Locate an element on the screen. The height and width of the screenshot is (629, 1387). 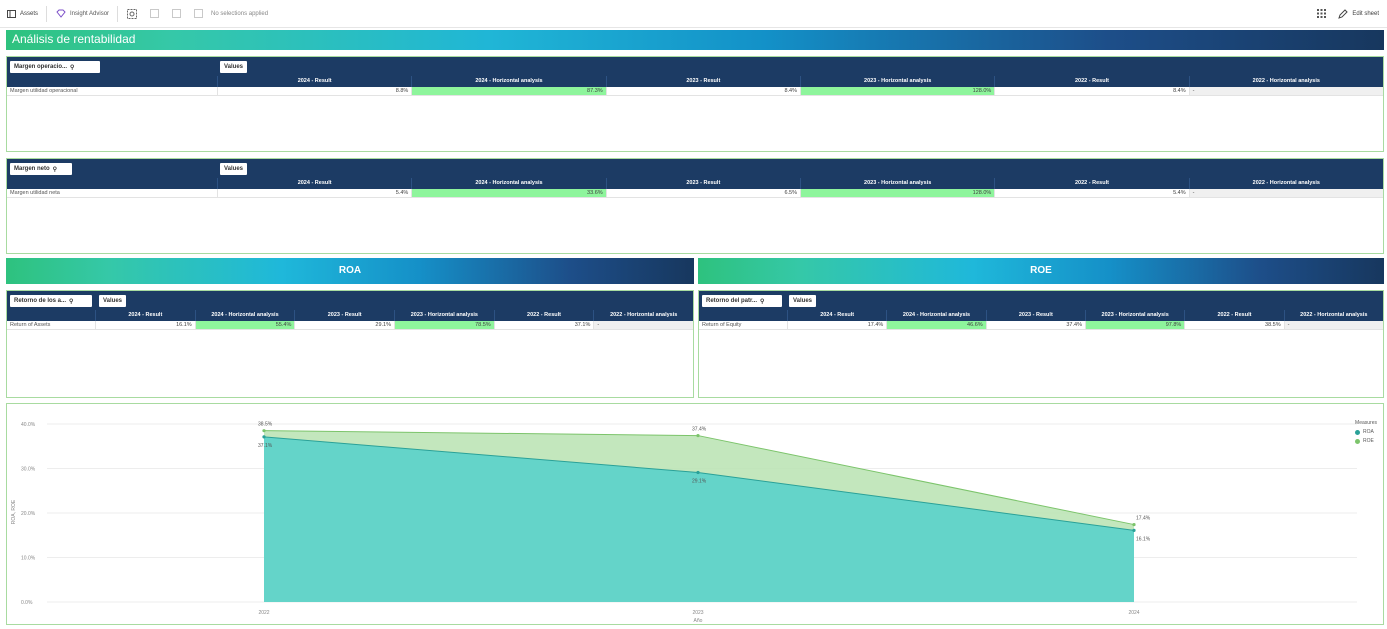
cell-value: 8.8% is located at coordinates (314, 91).